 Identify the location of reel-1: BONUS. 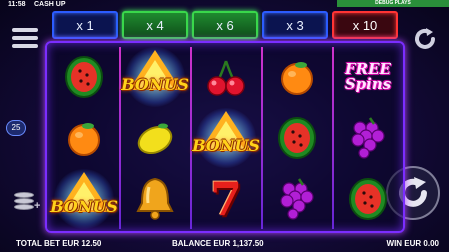
(84, 138).